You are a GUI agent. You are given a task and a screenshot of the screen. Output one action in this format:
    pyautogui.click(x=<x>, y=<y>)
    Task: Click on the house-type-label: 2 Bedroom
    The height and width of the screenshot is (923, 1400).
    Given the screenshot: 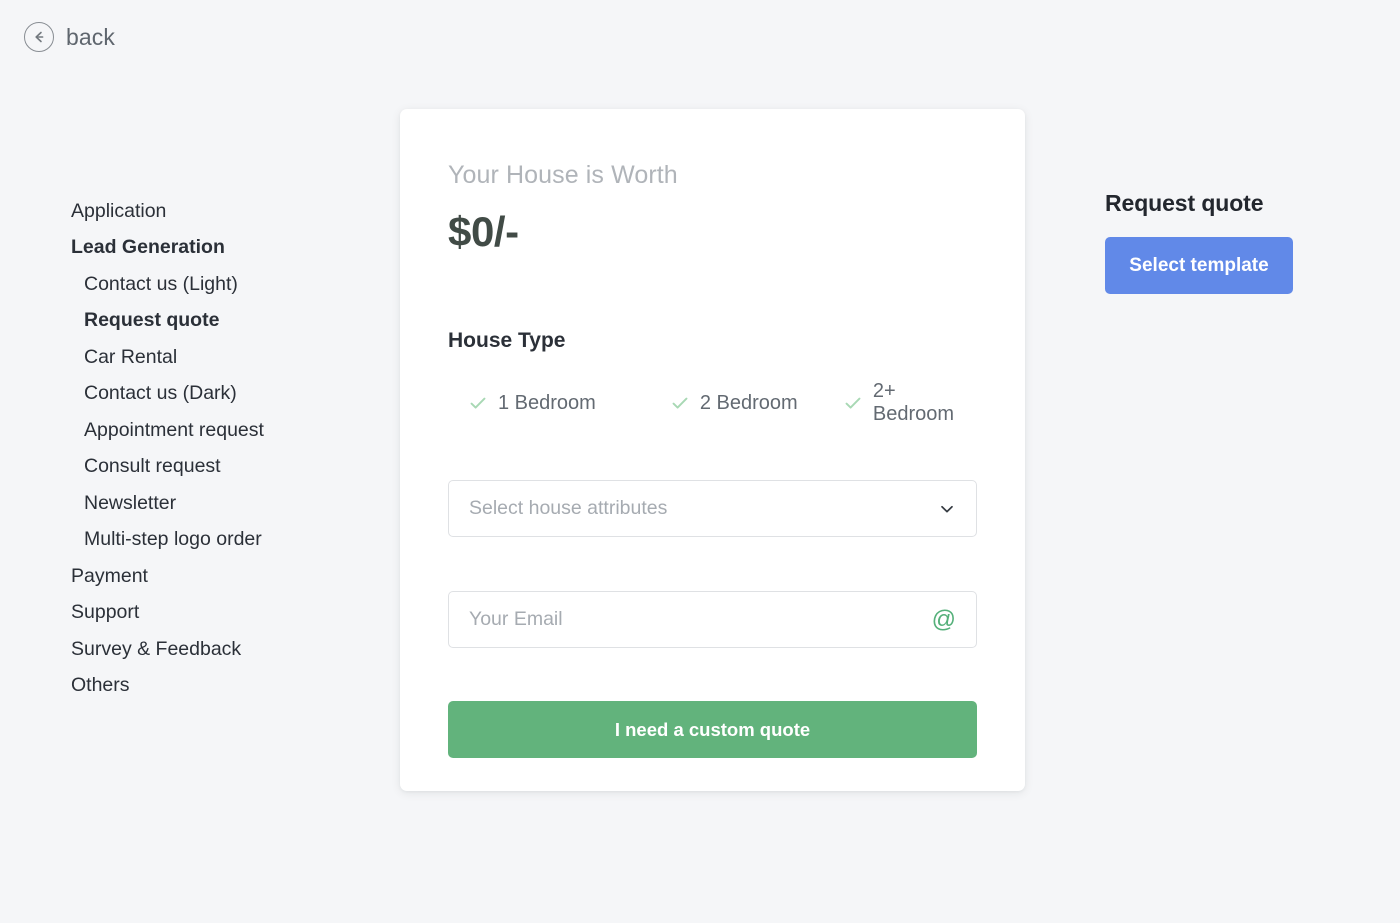 What is the action you would take?
    pyautogui.click(x=748, y=402)
    